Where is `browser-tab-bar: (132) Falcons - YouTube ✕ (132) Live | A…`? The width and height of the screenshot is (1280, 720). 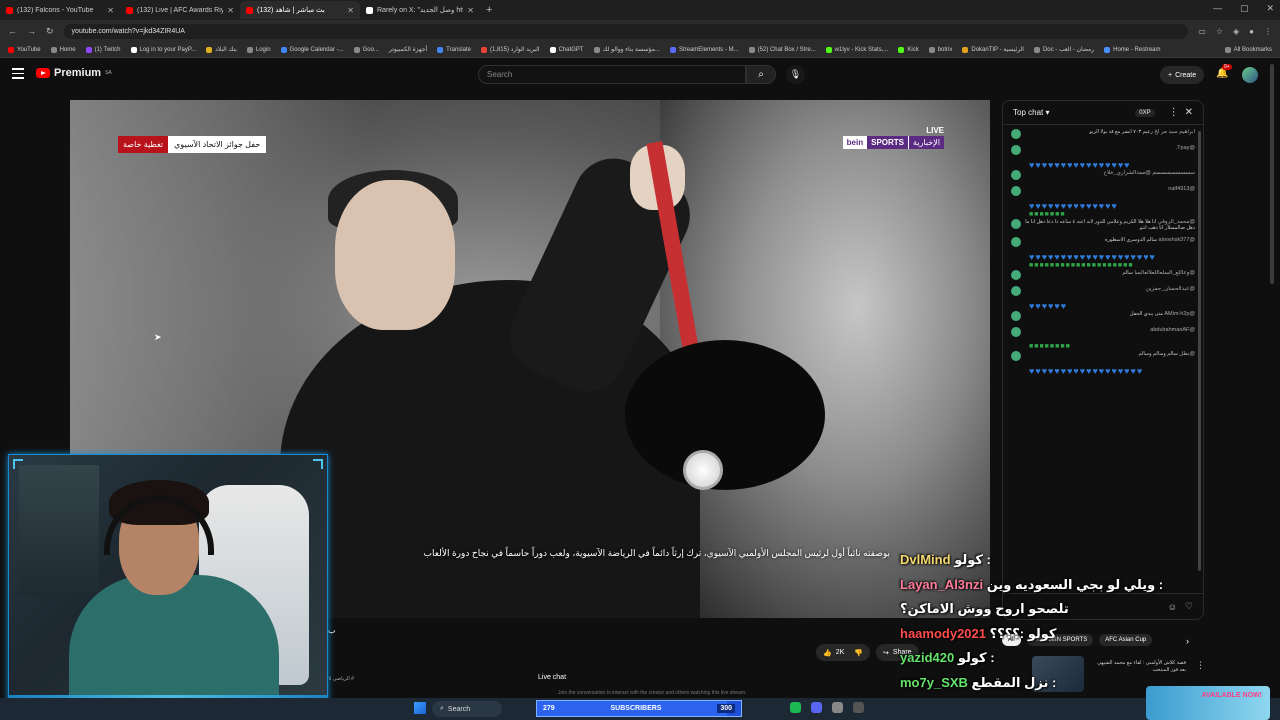
browser-tab-bar: (132) Falcons - YouTube ✕ (132) Live | A… is located at coordinates (640, 10).